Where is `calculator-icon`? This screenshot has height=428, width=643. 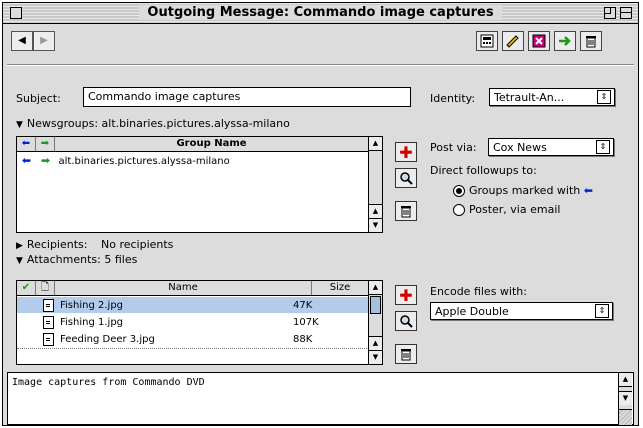
calculator-icon is located at coordinates (487, 41).